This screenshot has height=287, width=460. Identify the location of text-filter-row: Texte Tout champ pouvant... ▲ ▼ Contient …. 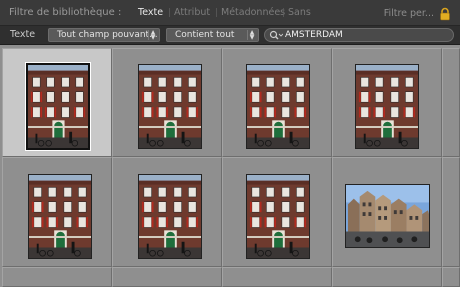
(230, 35).